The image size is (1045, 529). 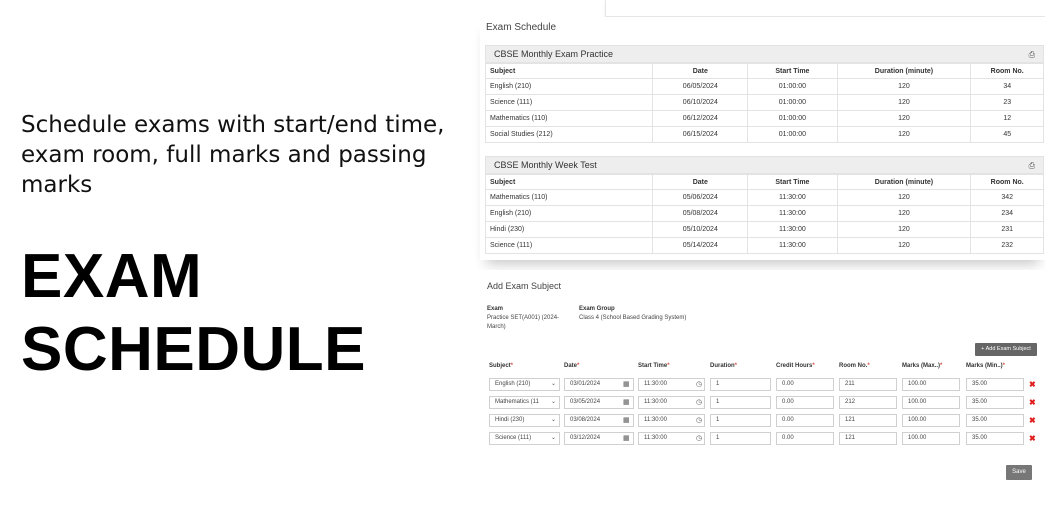 What do you see at coordinates (1019, 472) in the screenshot?
I see `save-button: Save` at bounding box center [1019, 472].